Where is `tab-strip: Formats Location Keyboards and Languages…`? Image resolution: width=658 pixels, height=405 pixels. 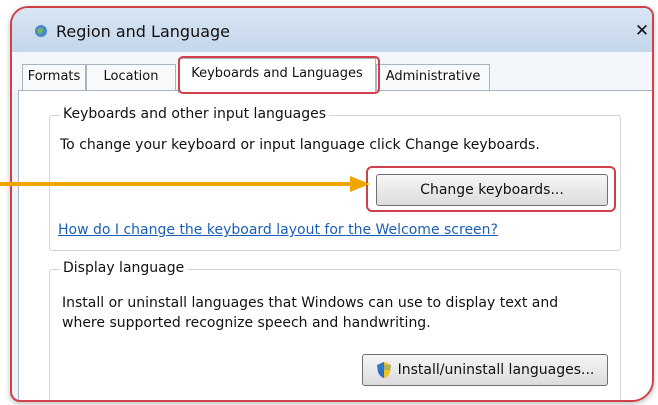
tab-strip: Formats Location Keyboards and Languages… is located at coordinates (332, 72).